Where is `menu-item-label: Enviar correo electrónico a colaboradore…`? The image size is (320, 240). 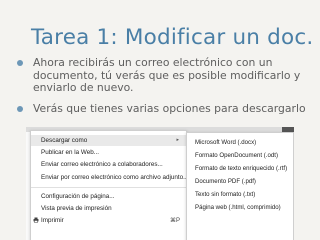
menu-item-label: Enviar correo electrónico a colaboradore… is located at coordinates (102, 164).